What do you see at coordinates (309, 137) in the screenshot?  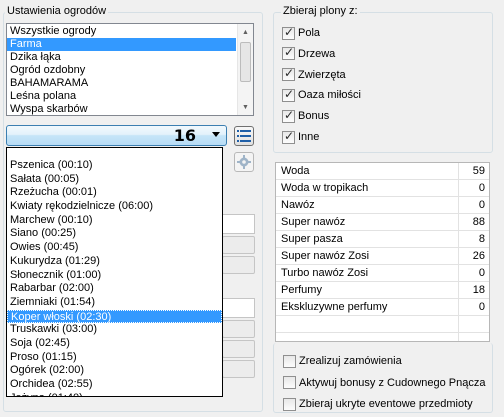 I see `checkbox-label: Inne` at bounding box center [309, 137].